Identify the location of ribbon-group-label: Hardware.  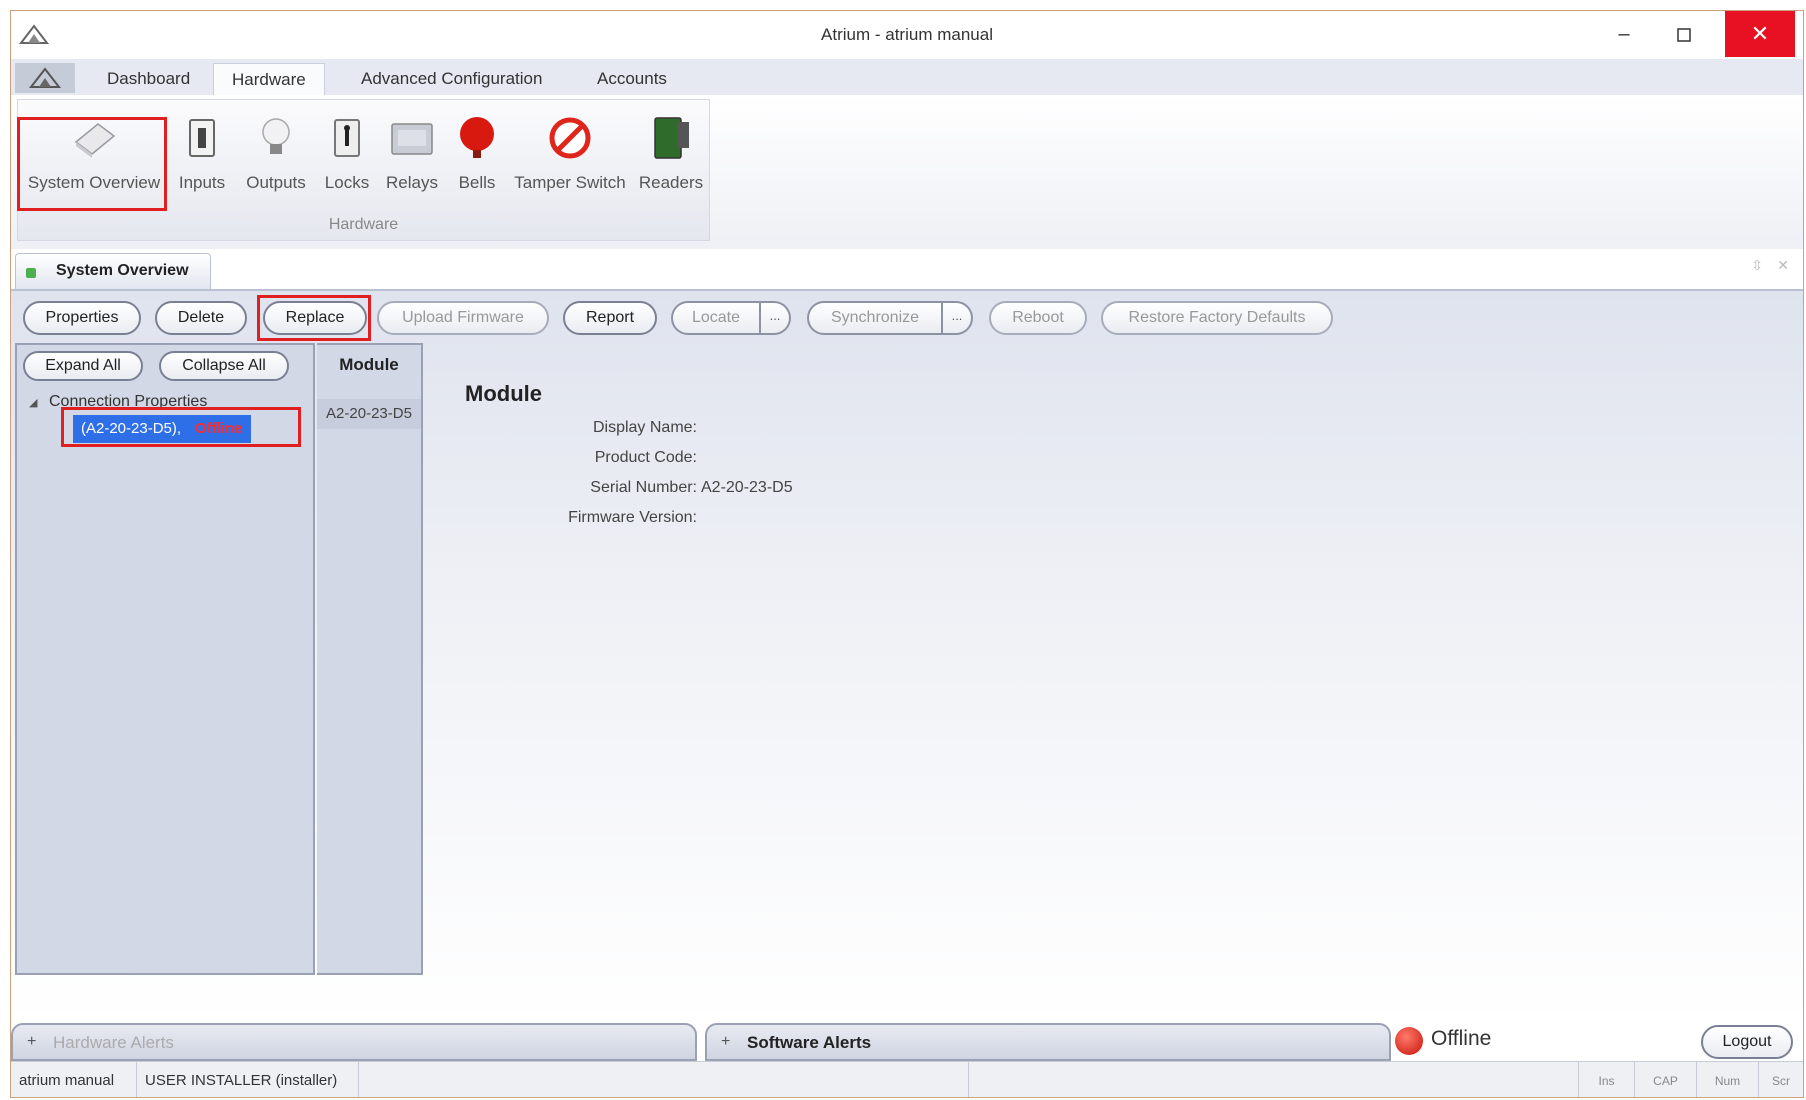
(363, 224).